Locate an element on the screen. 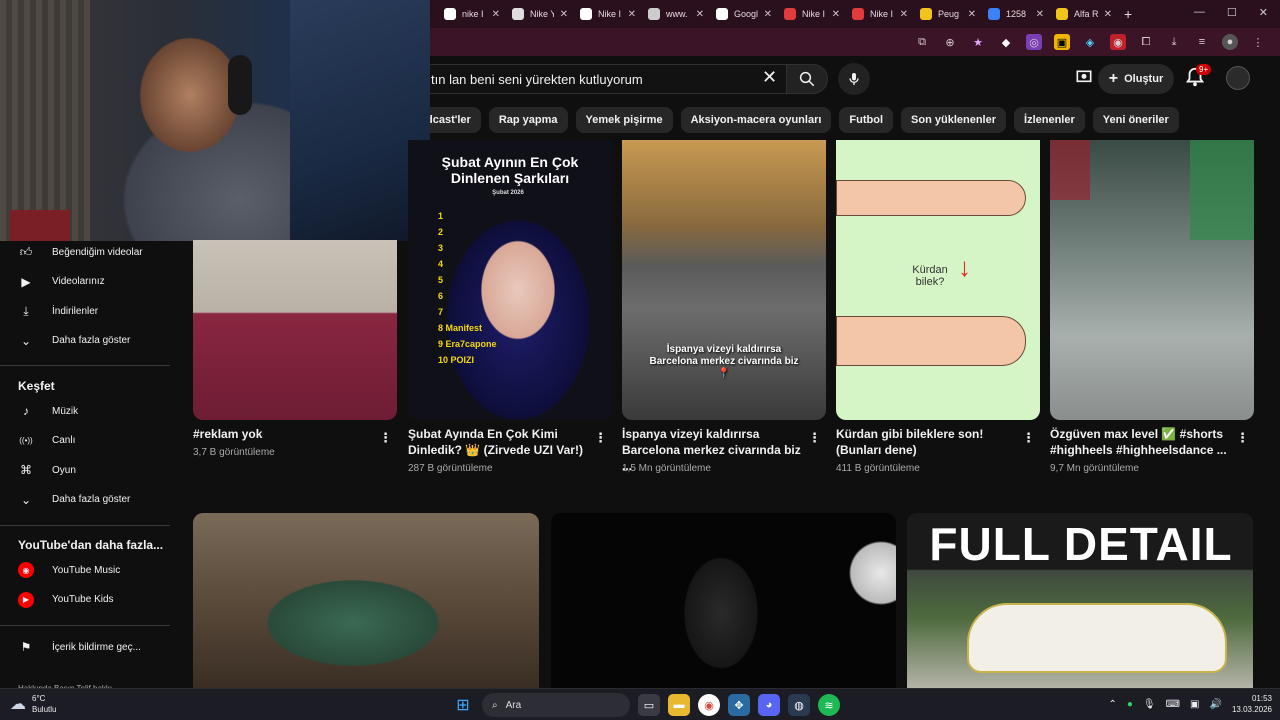 This screenshot has height=720, width=1280. filter-chip: İzlenenler is located at coordinates (1049, 120).